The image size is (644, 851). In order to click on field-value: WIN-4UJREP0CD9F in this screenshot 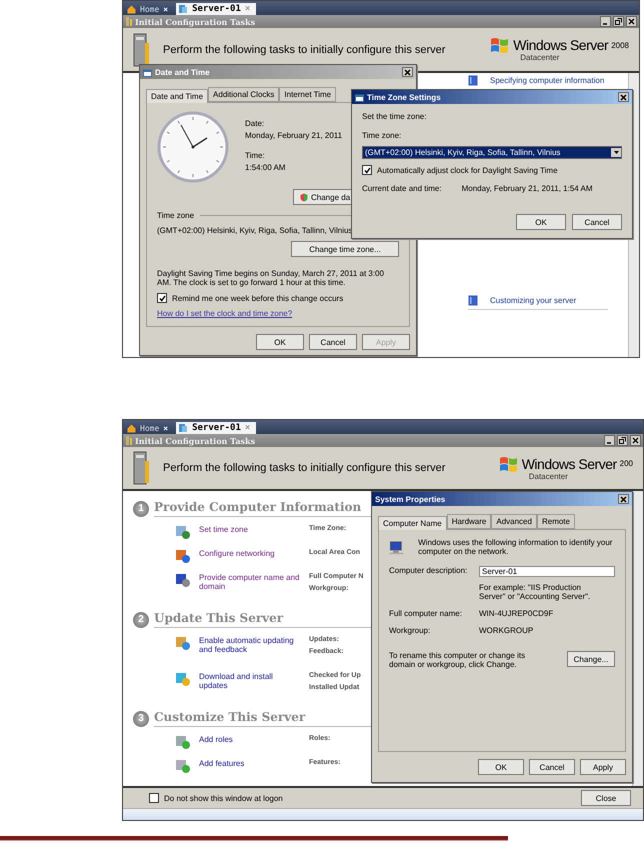, I will do `click(516, 613)`.